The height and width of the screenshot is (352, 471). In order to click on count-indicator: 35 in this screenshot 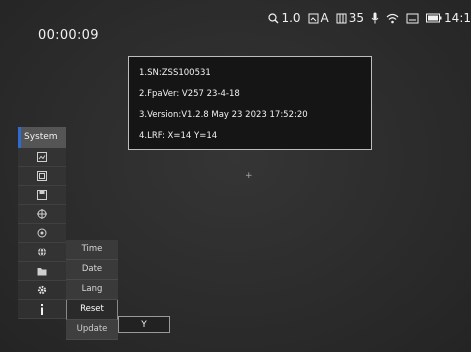, I will do `click(350, 18)`.